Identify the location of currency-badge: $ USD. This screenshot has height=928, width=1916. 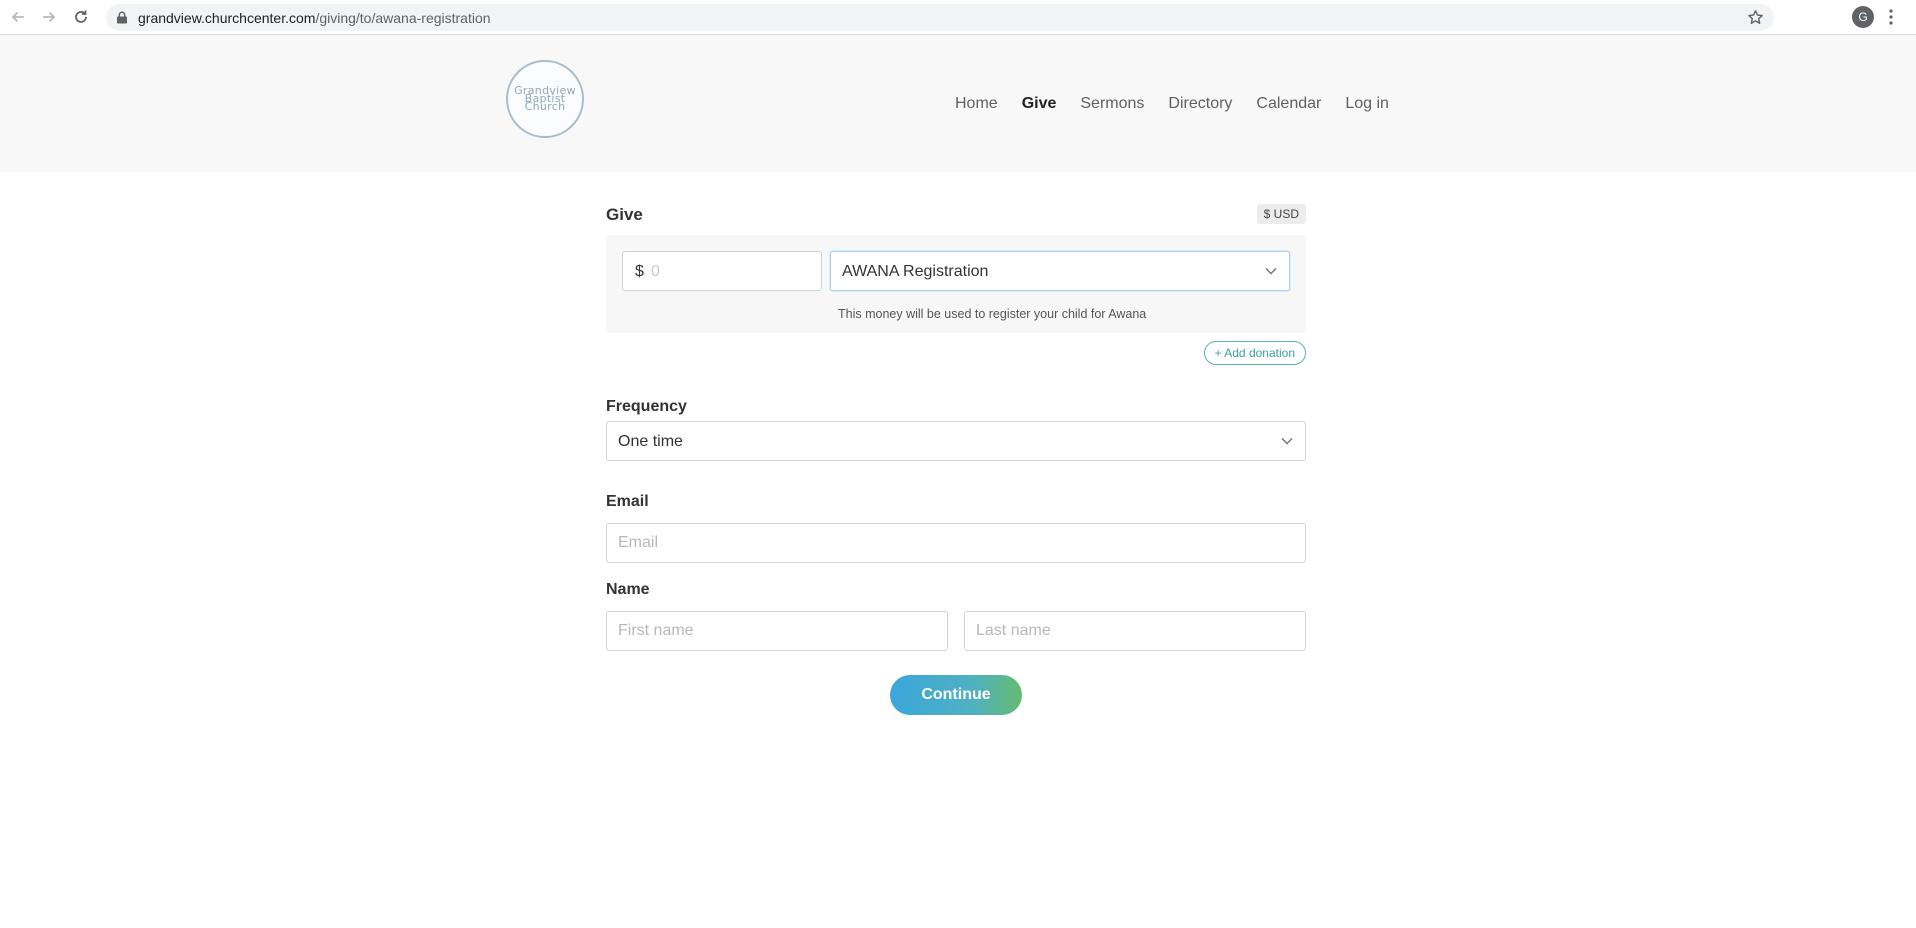
(1281, 214).